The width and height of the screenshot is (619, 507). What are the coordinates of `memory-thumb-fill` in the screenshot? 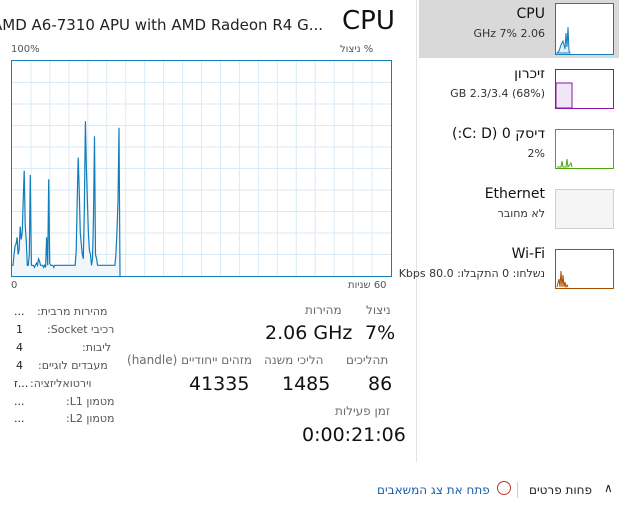 It's located at (564, 95).